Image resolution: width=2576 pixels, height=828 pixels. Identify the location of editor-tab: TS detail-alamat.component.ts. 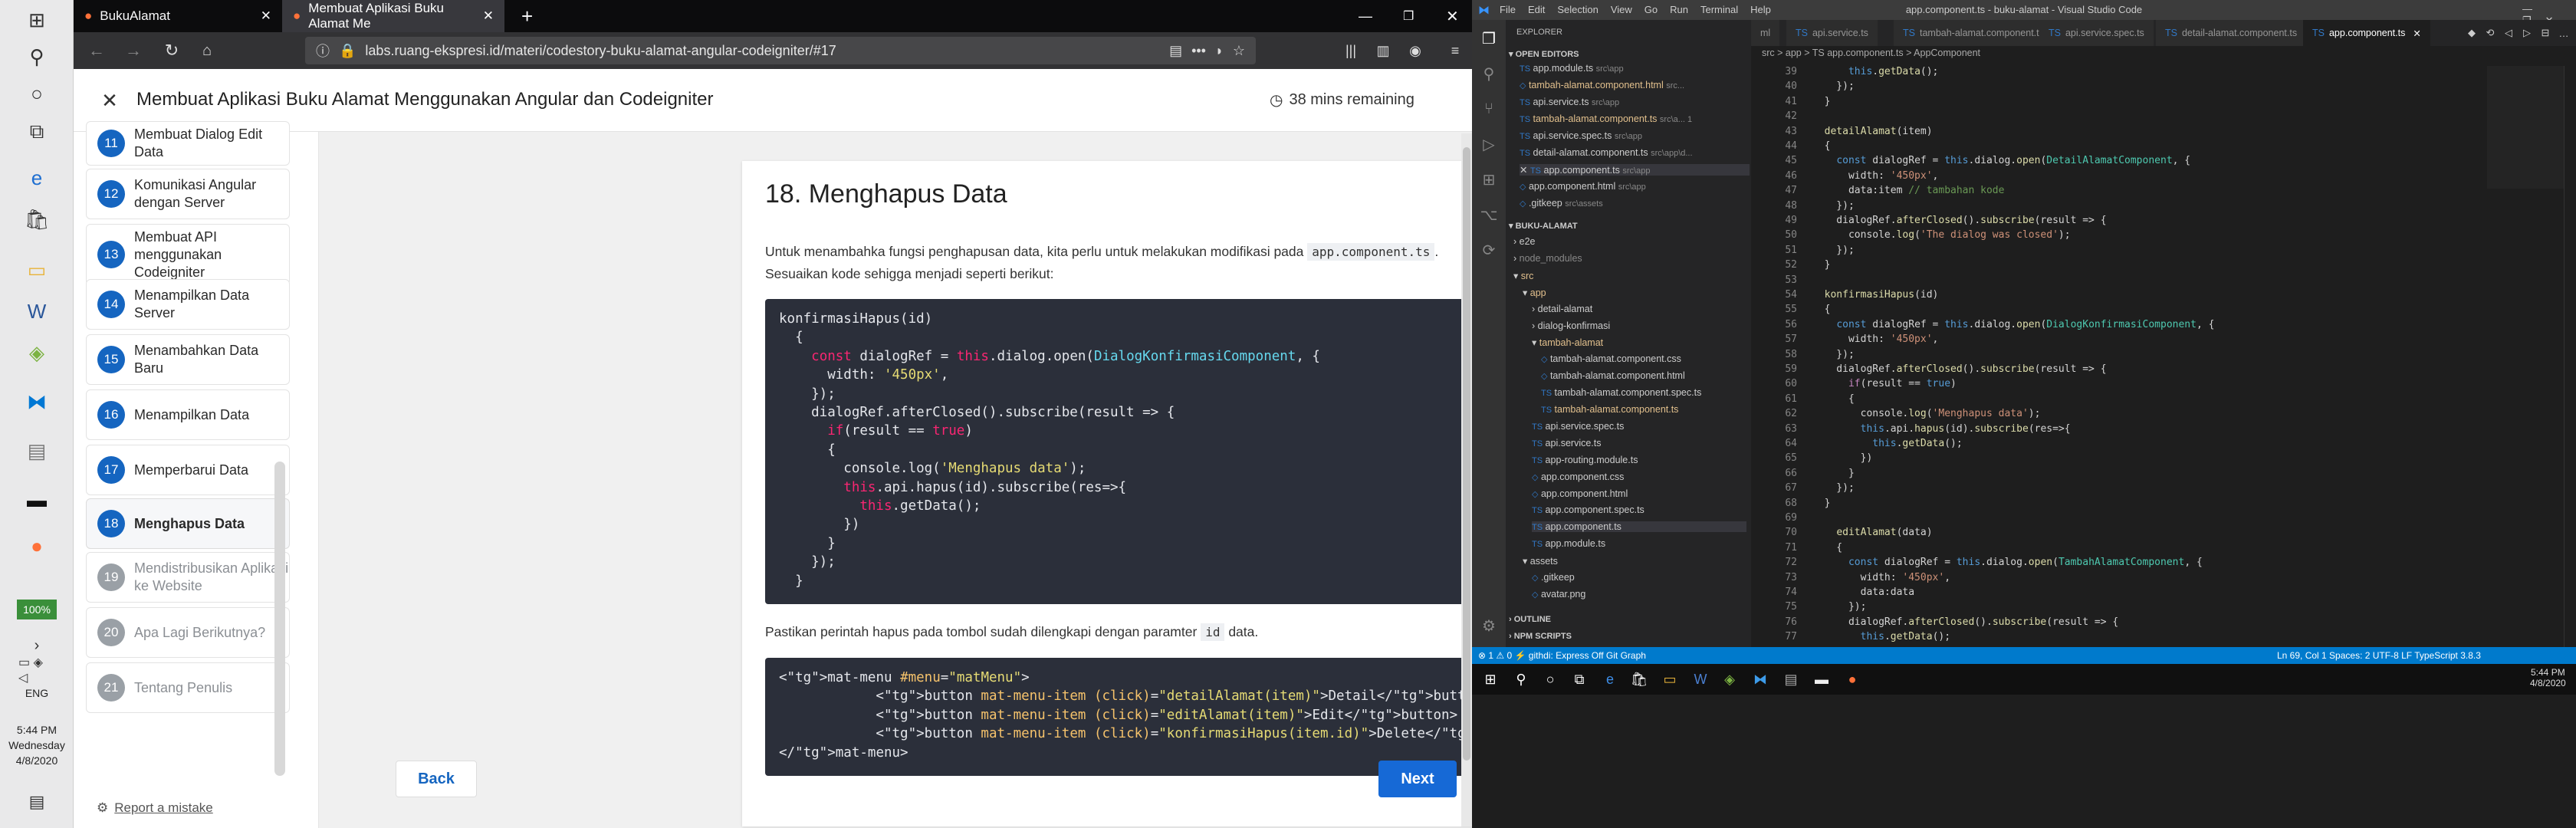
(2232, 33).